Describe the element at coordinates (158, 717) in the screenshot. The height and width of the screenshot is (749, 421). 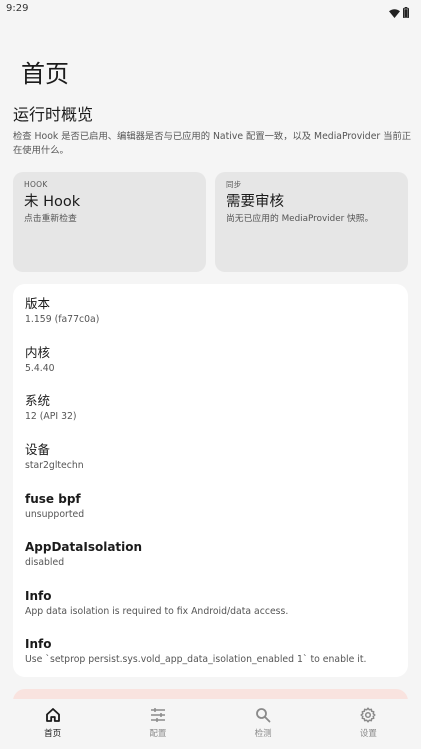
I see `sliders-icon` at that location.